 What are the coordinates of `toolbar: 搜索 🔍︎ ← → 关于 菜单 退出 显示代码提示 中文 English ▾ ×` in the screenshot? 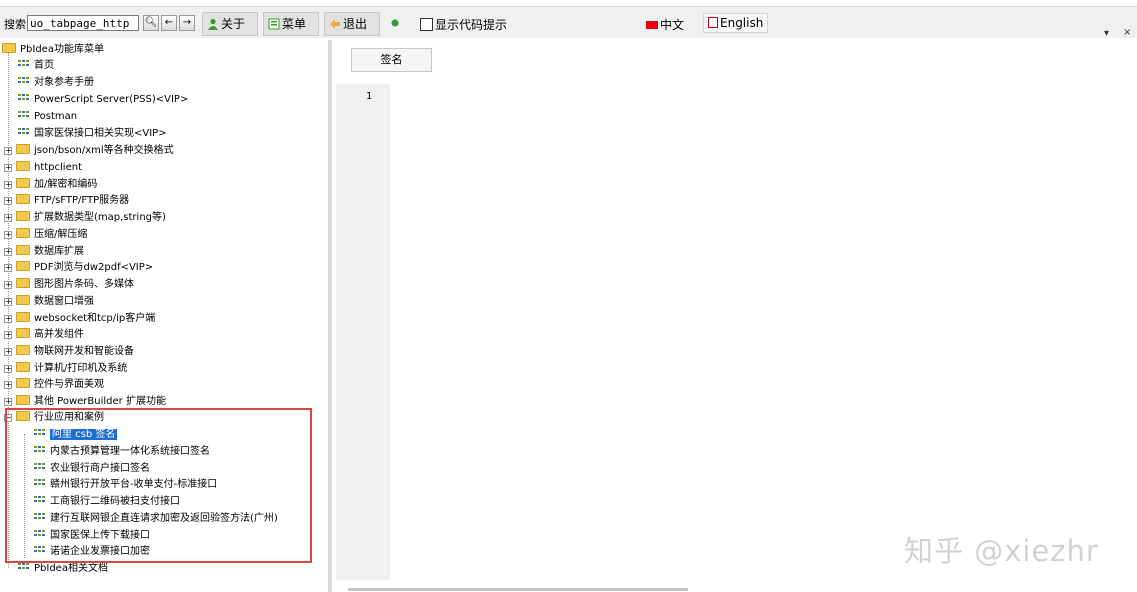 It's located at (568, 19).